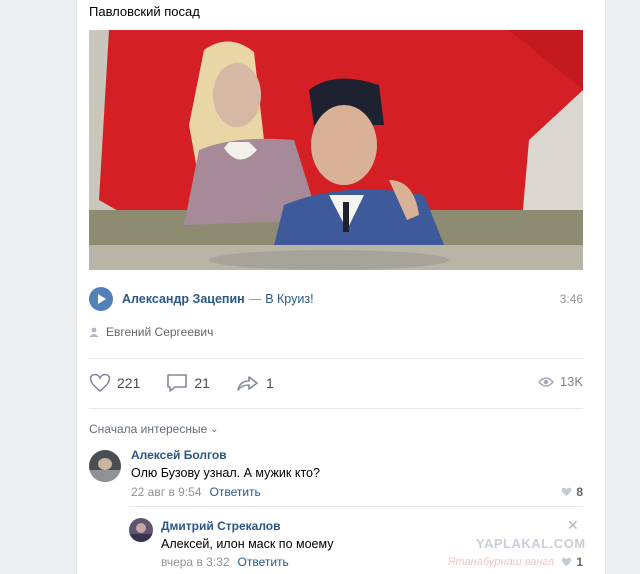 This screenshot has width=640, height=574. What do you see at coordinates (183, 299) in the screenshot?
I see `audio-artist: Александр Зацепин` at bounding box center [183, 299].